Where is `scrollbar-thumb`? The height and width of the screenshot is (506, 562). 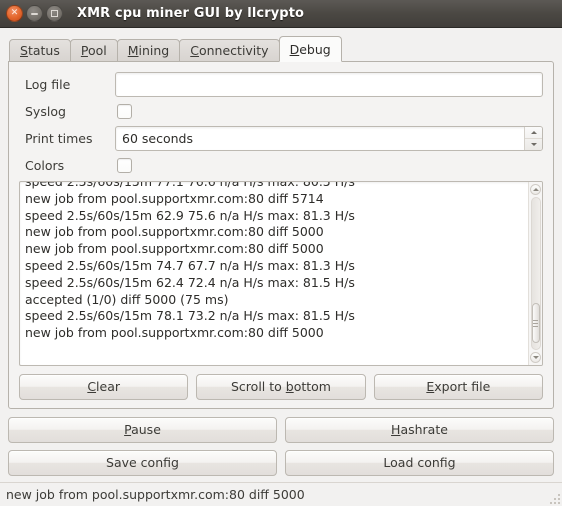 scrollbar-thumb is located at coordinates (535, 323).